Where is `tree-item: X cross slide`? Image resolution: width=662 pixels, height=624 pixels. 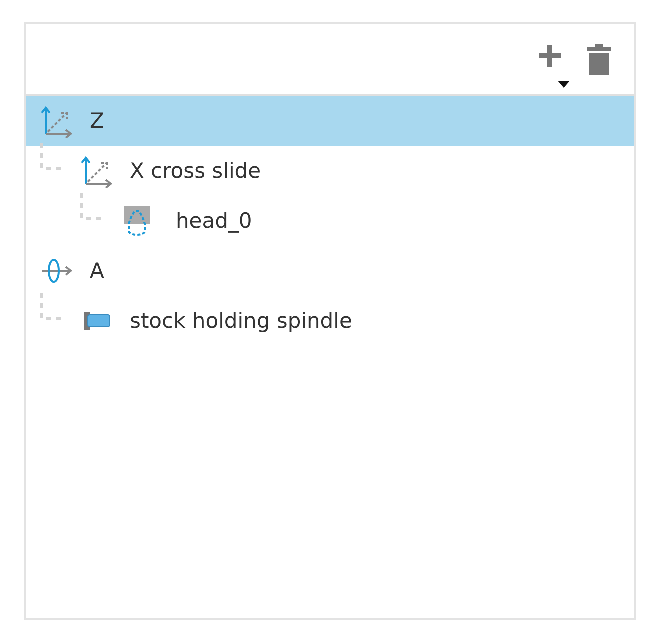 tree-item: X cross slide is located at coordinates (330, 171).